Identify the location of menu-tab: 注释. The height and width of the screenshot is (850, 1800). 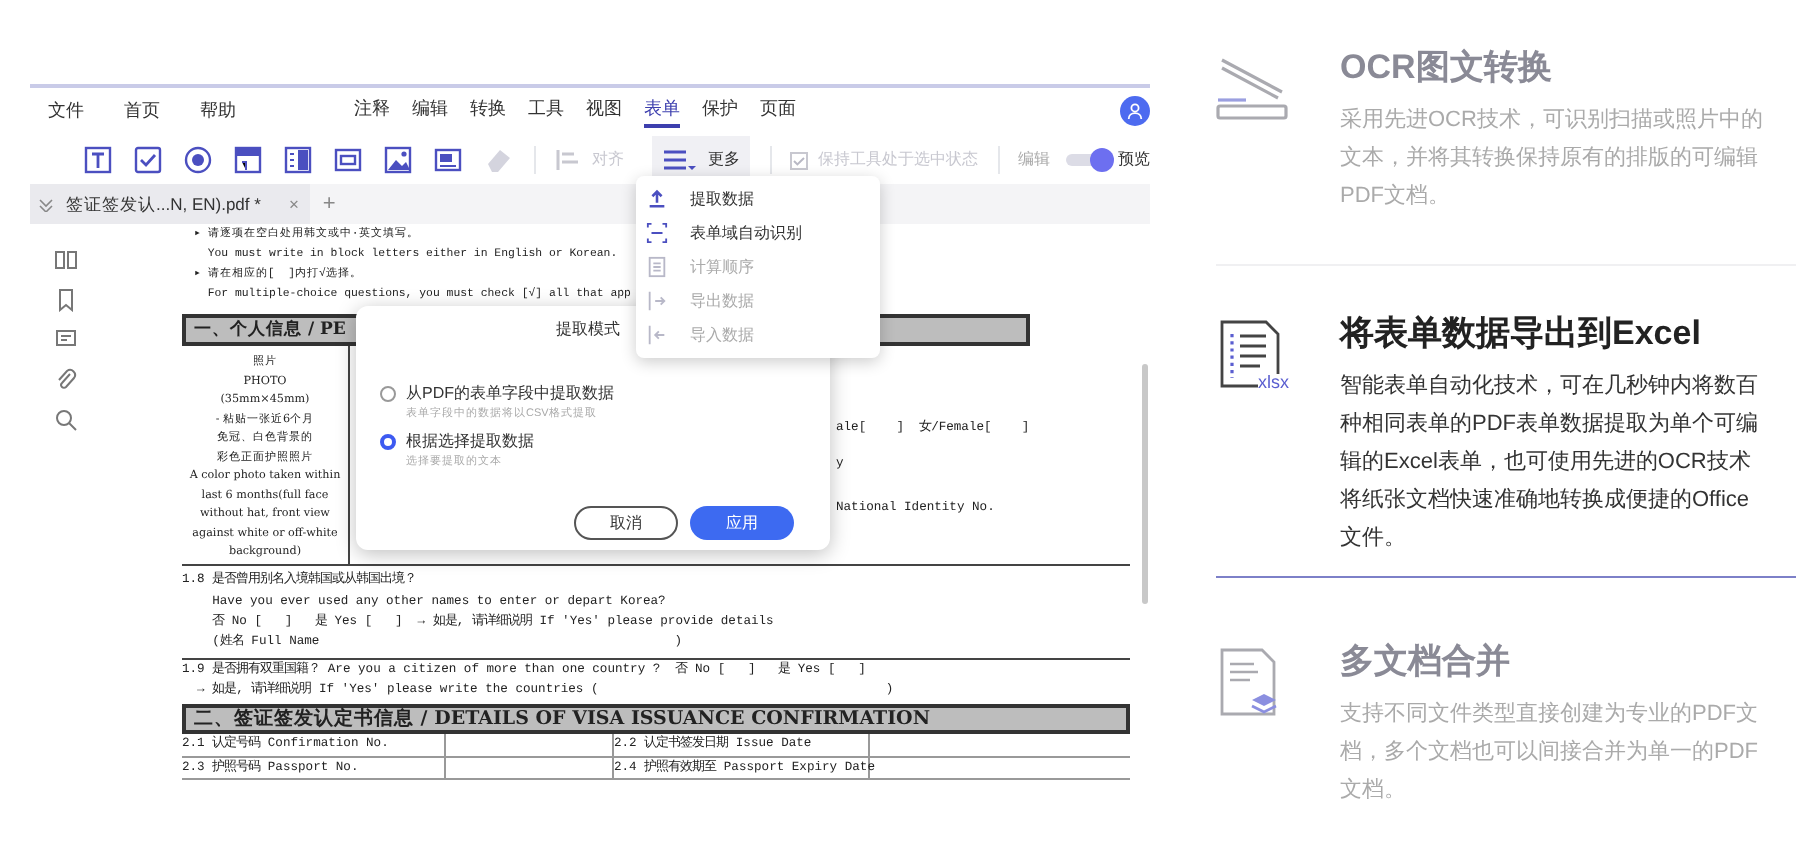
(372, 112).